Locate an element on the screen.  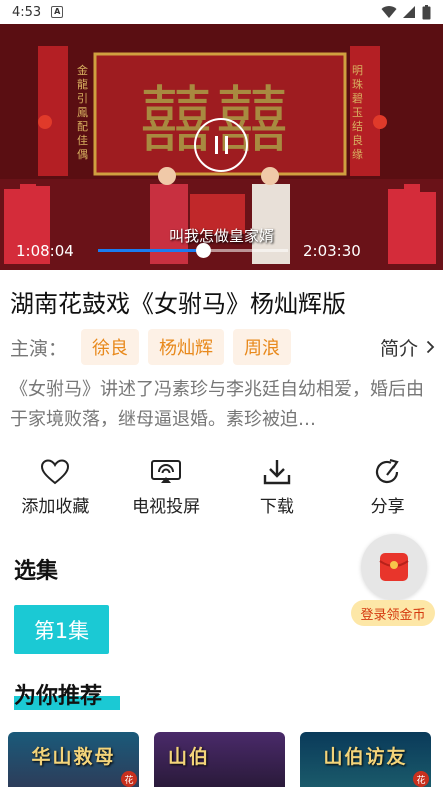
favorite-button: 添加收藏 is located at coordinates (55, 488).